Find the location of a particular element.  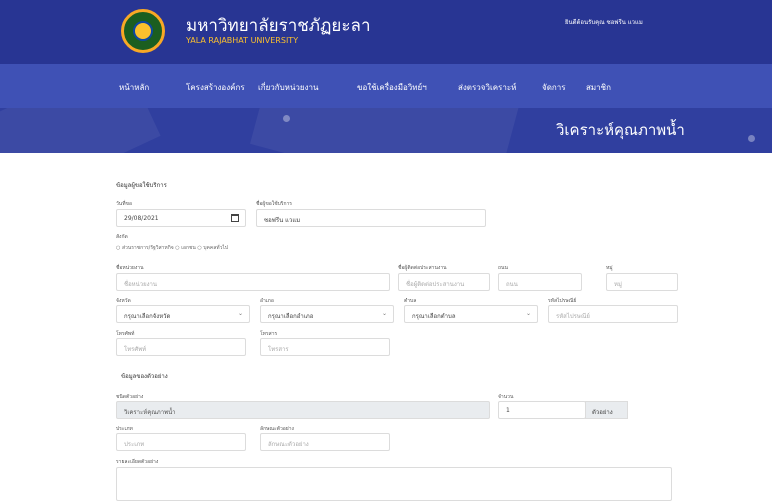

postcode-label: รหัสไปรษณีย์ is located at coordinates (562, 301).